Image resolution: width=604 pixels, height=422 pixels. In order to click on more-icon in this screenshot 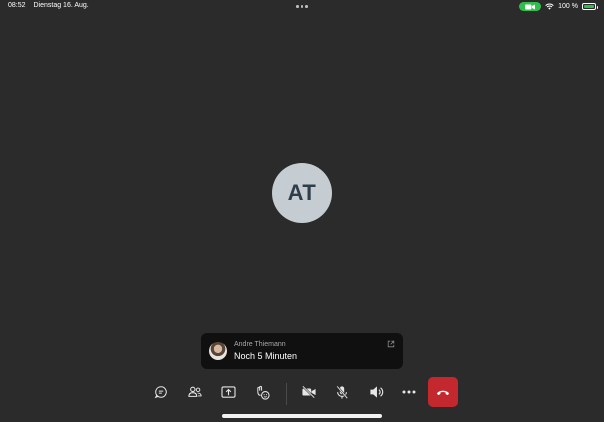, I will do `click(409, 392)`.